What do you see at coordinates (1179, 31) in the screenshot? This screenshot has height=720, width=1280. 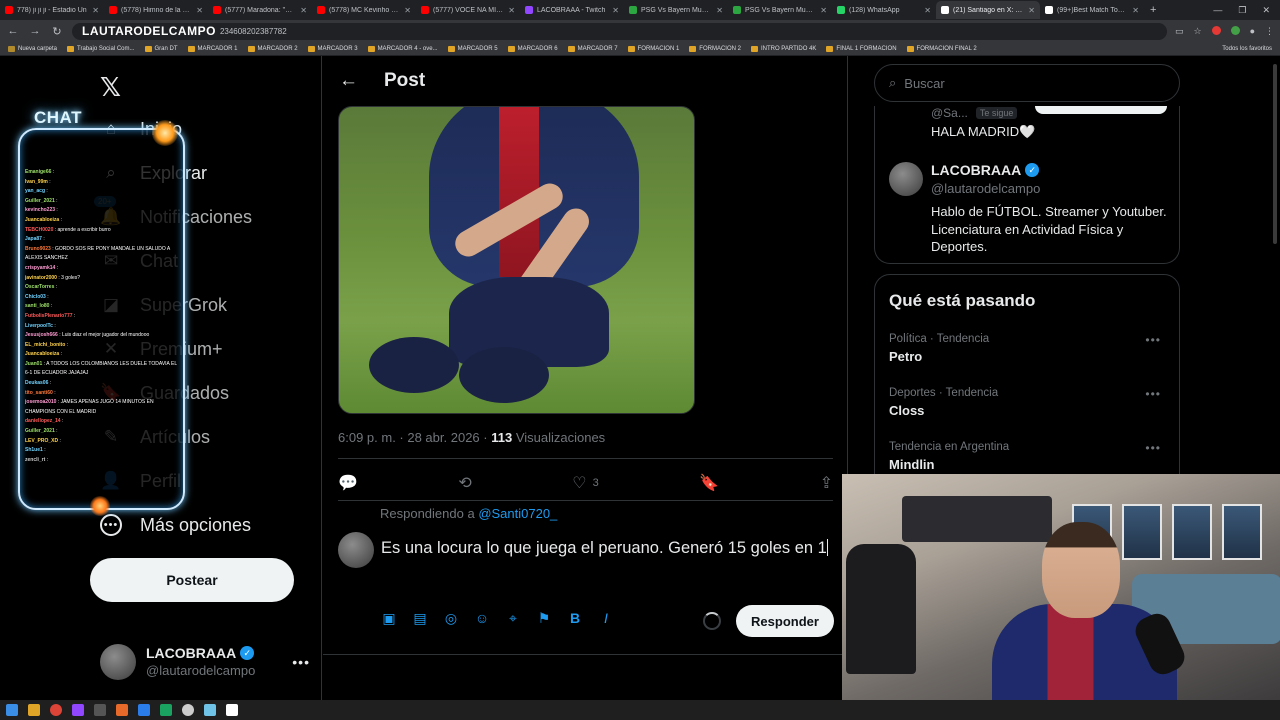 I see `cast-icon: ▭` at bounding box center [1179, 31].